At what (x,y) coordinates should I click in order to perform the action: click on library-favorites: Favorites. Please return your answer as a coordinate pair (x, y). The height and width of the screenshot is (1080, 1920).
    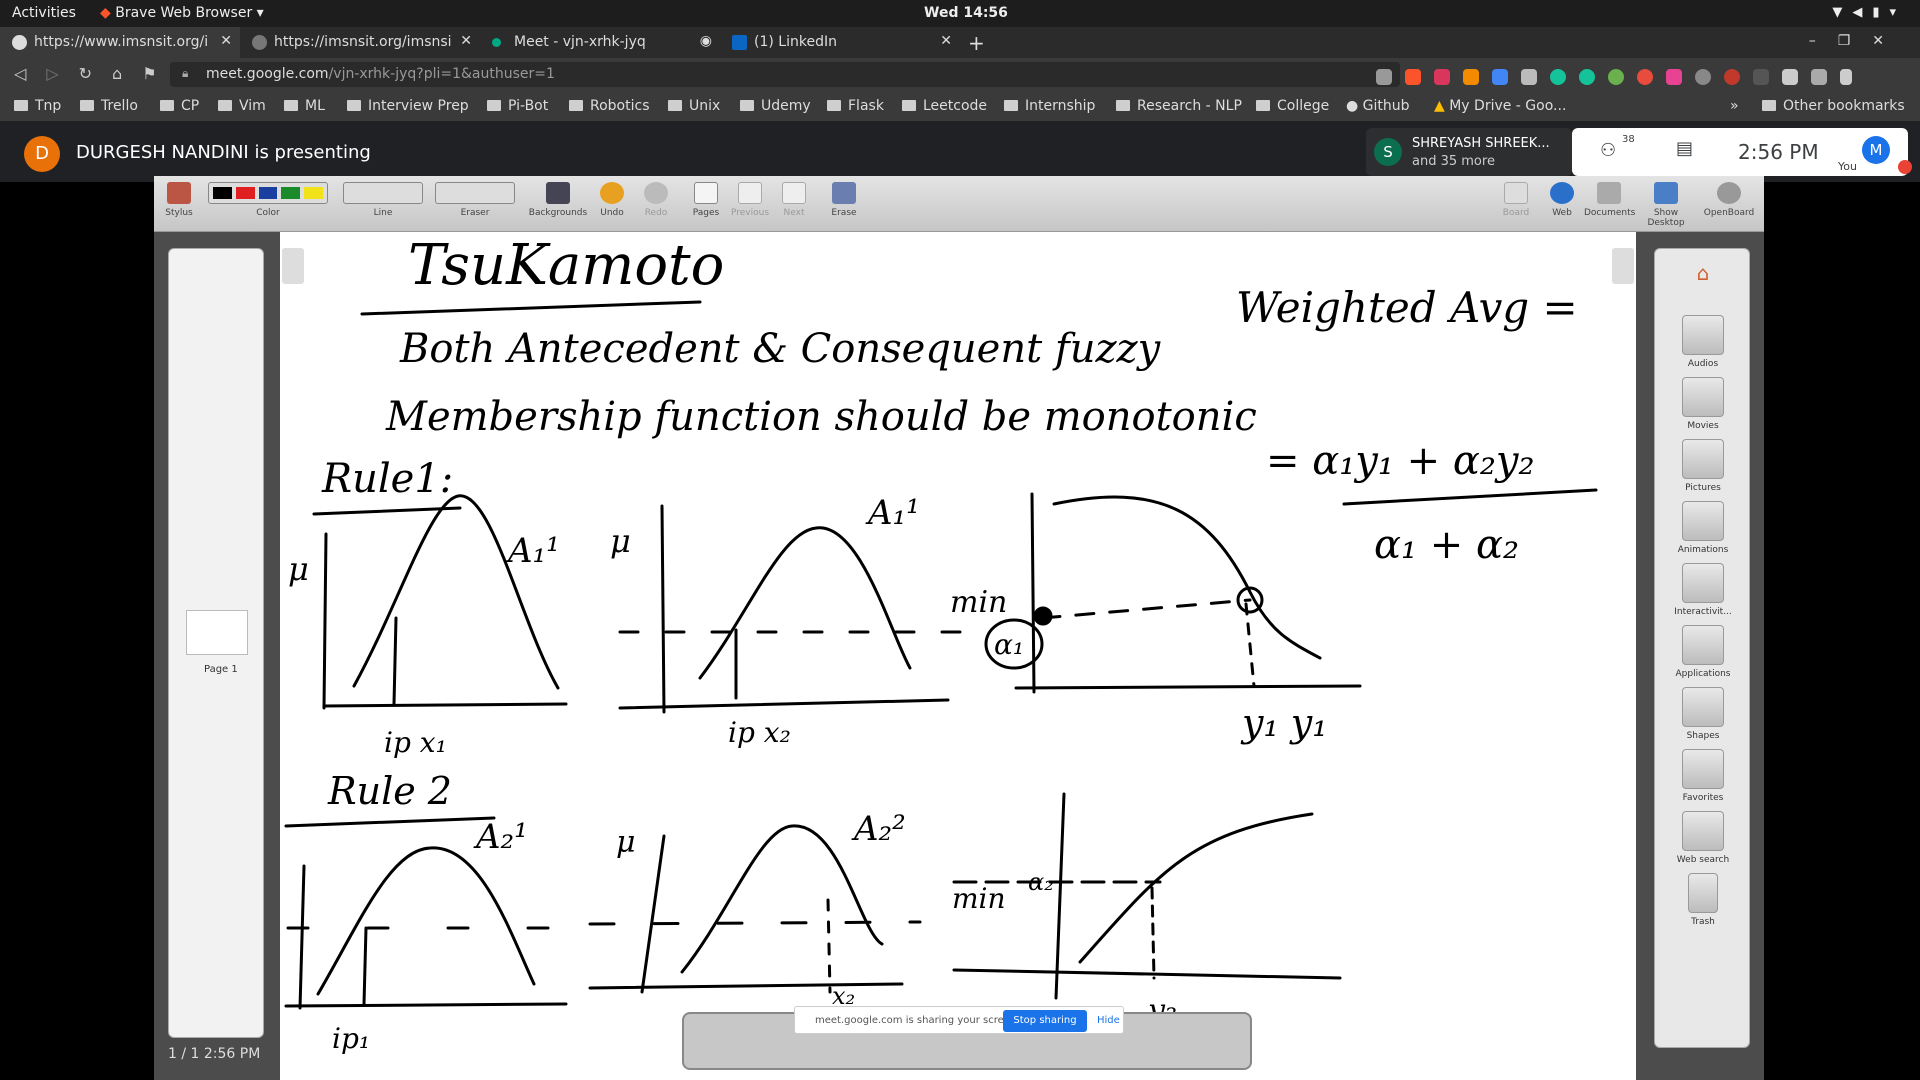
    Looking at the image, I should click on (1703, 776).